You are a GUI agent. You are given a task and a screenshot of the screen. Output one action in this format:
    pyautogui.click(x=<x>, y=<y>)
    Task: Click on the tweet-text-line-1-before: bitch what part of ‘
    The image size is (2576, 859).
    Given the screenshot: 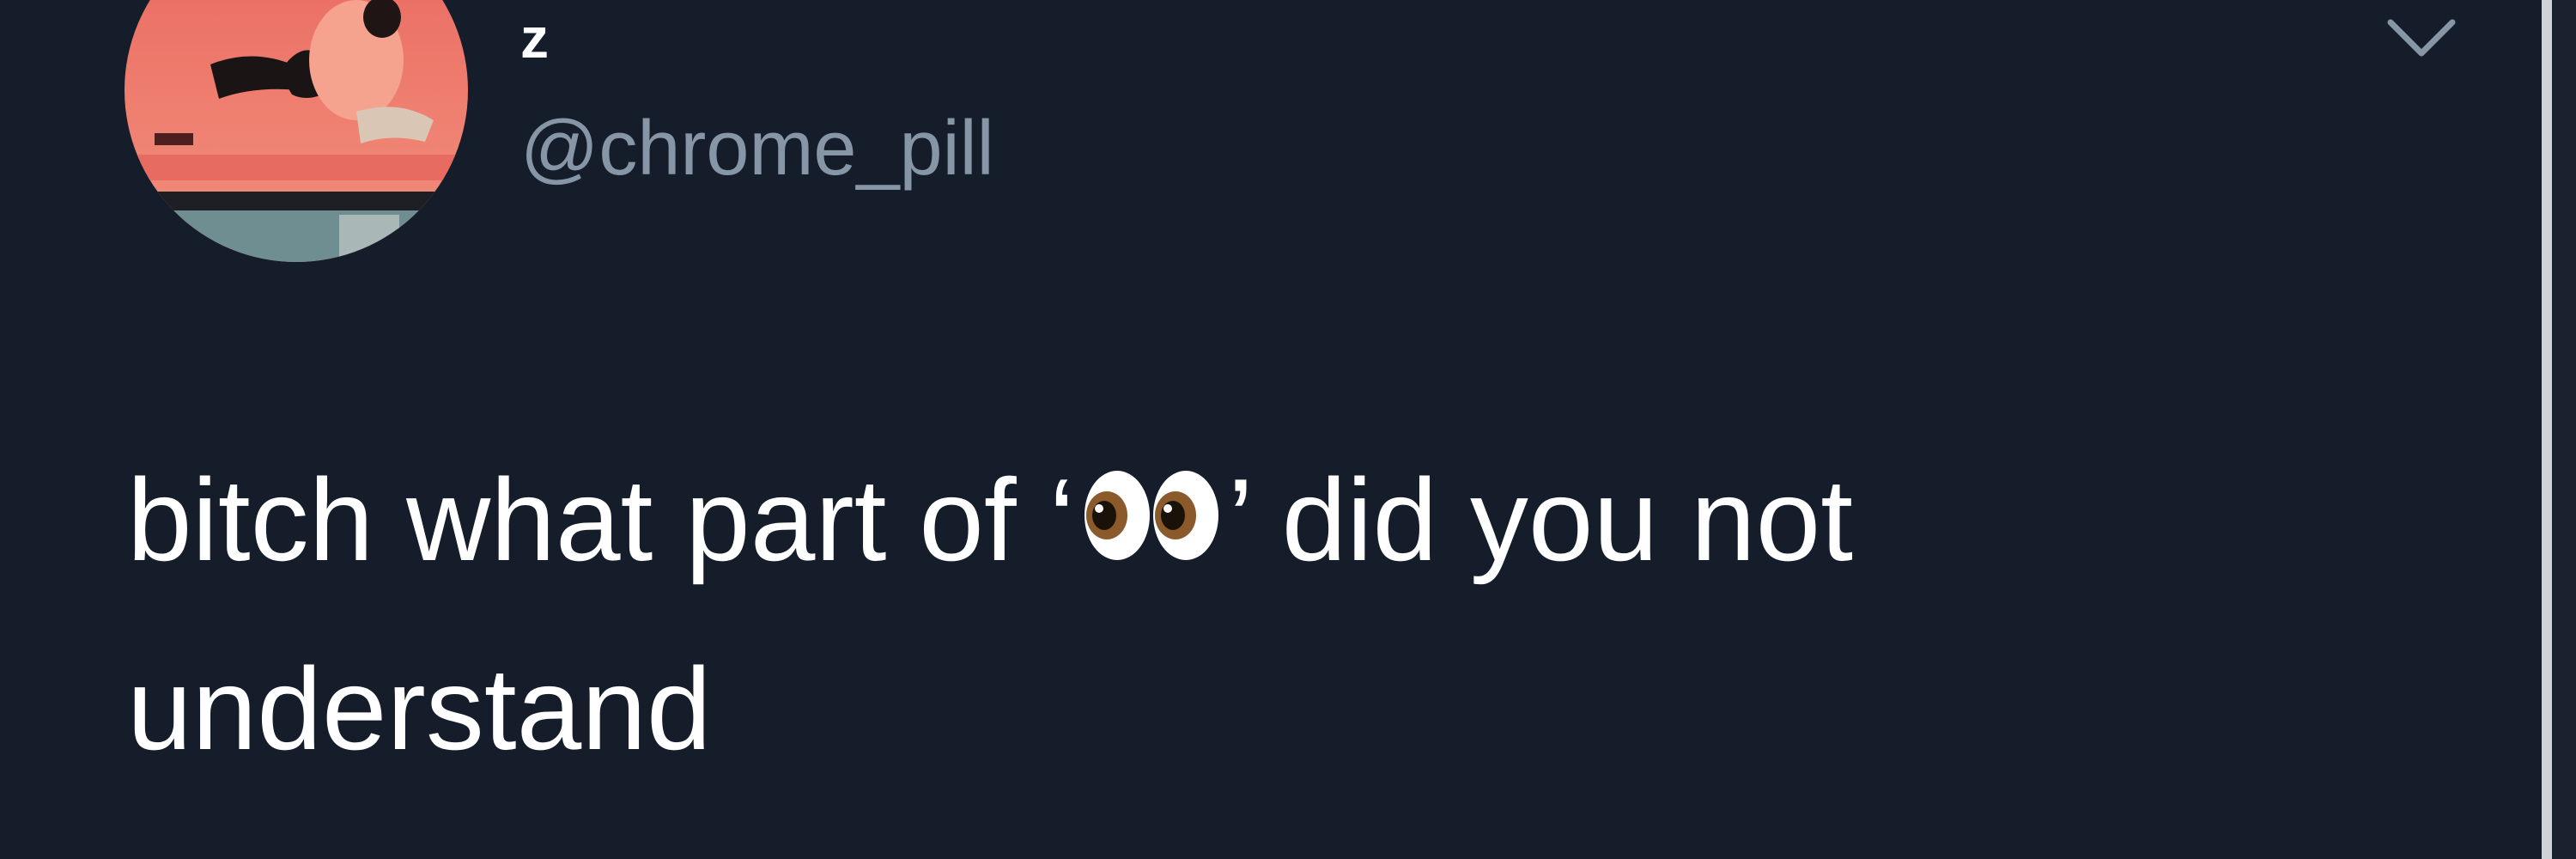 What is the action you would take?
    pyautogui.click(x=601, y=519)
    